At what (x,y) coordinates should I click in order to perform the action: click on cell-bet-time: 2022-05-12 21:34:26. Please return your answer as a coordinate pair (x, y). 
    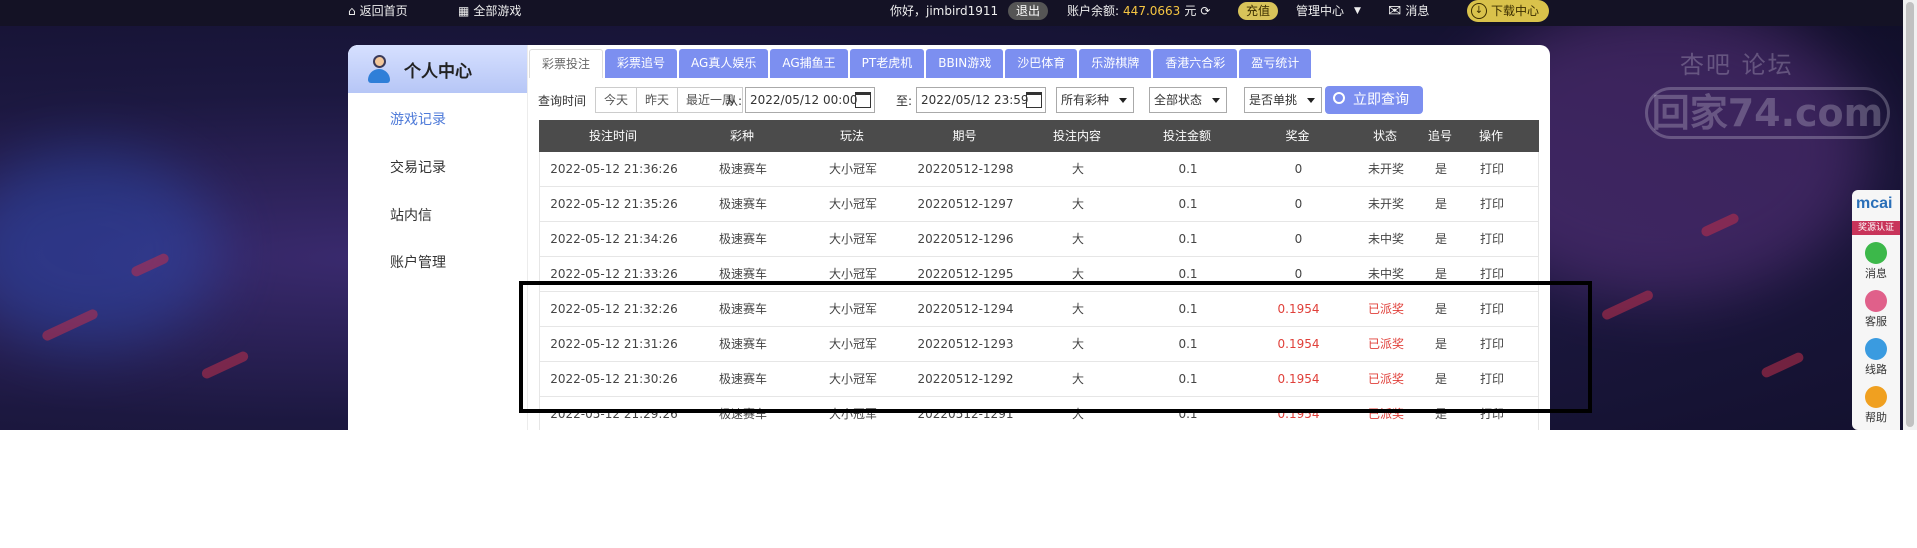
    Looking at the image, I should click on (614, 239).